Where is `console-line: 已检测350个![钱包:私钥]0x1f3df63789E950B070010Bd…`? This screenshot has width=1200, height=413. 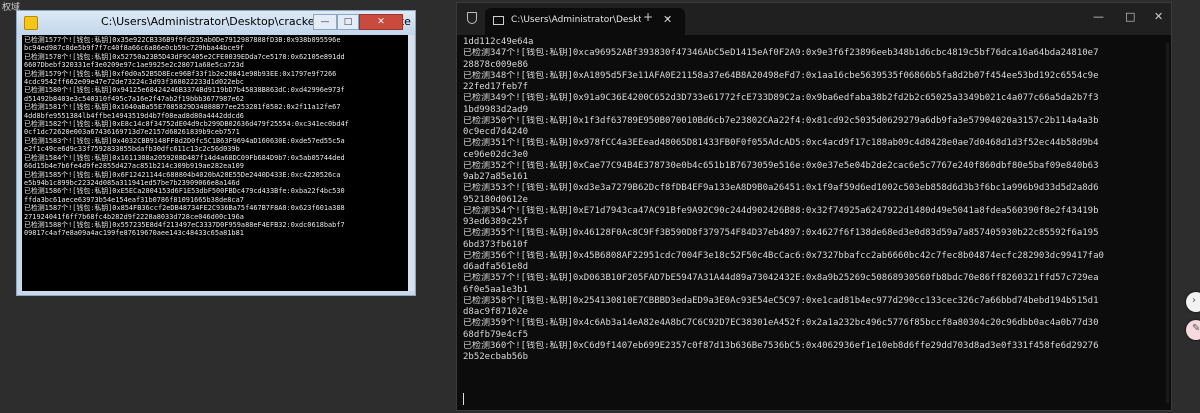
console-line: 已检测350个![钱包:私钥]0x1f3df63789E950B070010Bd… is located at coordinates (781, 120).